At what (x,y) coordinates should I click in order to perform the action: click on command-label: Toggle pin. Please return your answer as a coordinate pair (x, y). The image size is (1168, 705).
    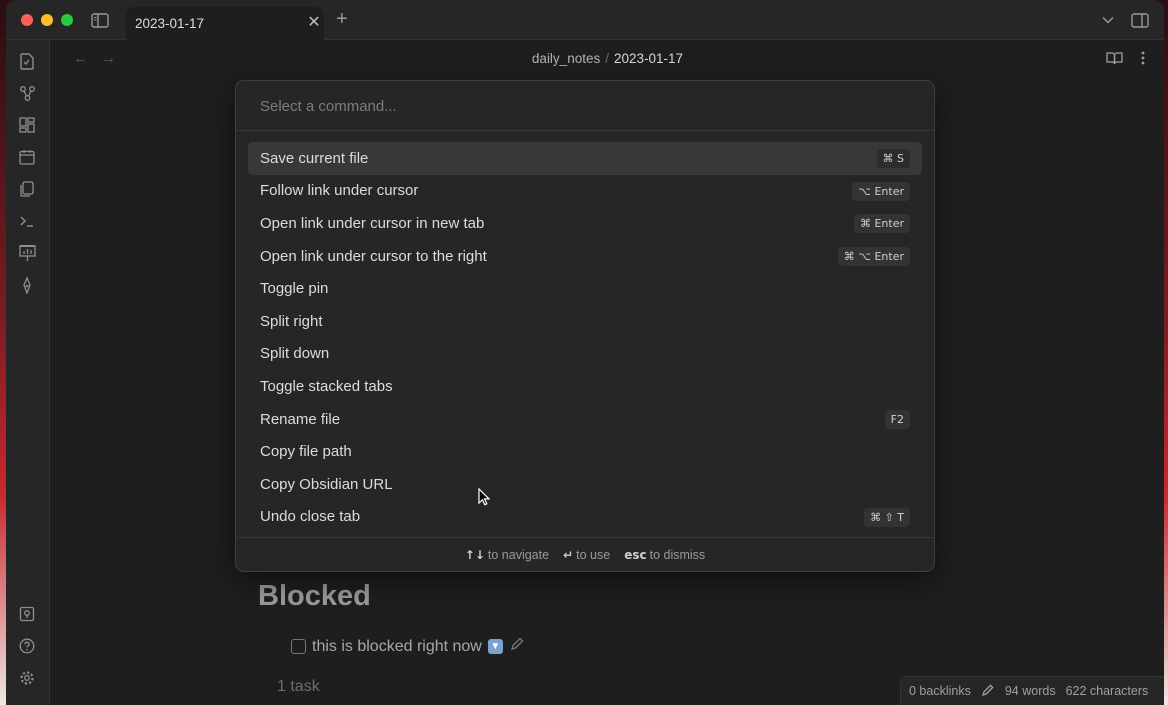
    Looking at the image, I should click on (294, 289).